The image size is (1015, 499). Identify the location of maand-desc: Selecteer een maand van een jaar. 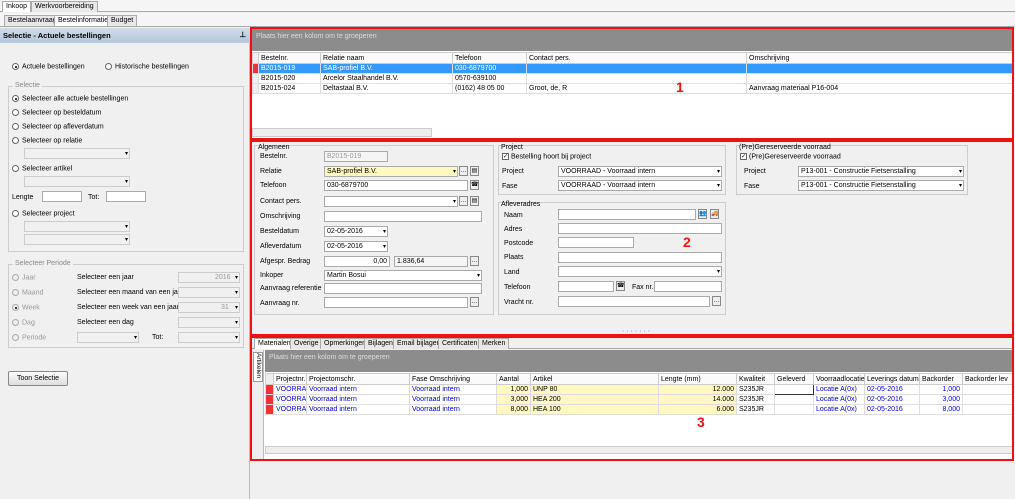
(131, 292).